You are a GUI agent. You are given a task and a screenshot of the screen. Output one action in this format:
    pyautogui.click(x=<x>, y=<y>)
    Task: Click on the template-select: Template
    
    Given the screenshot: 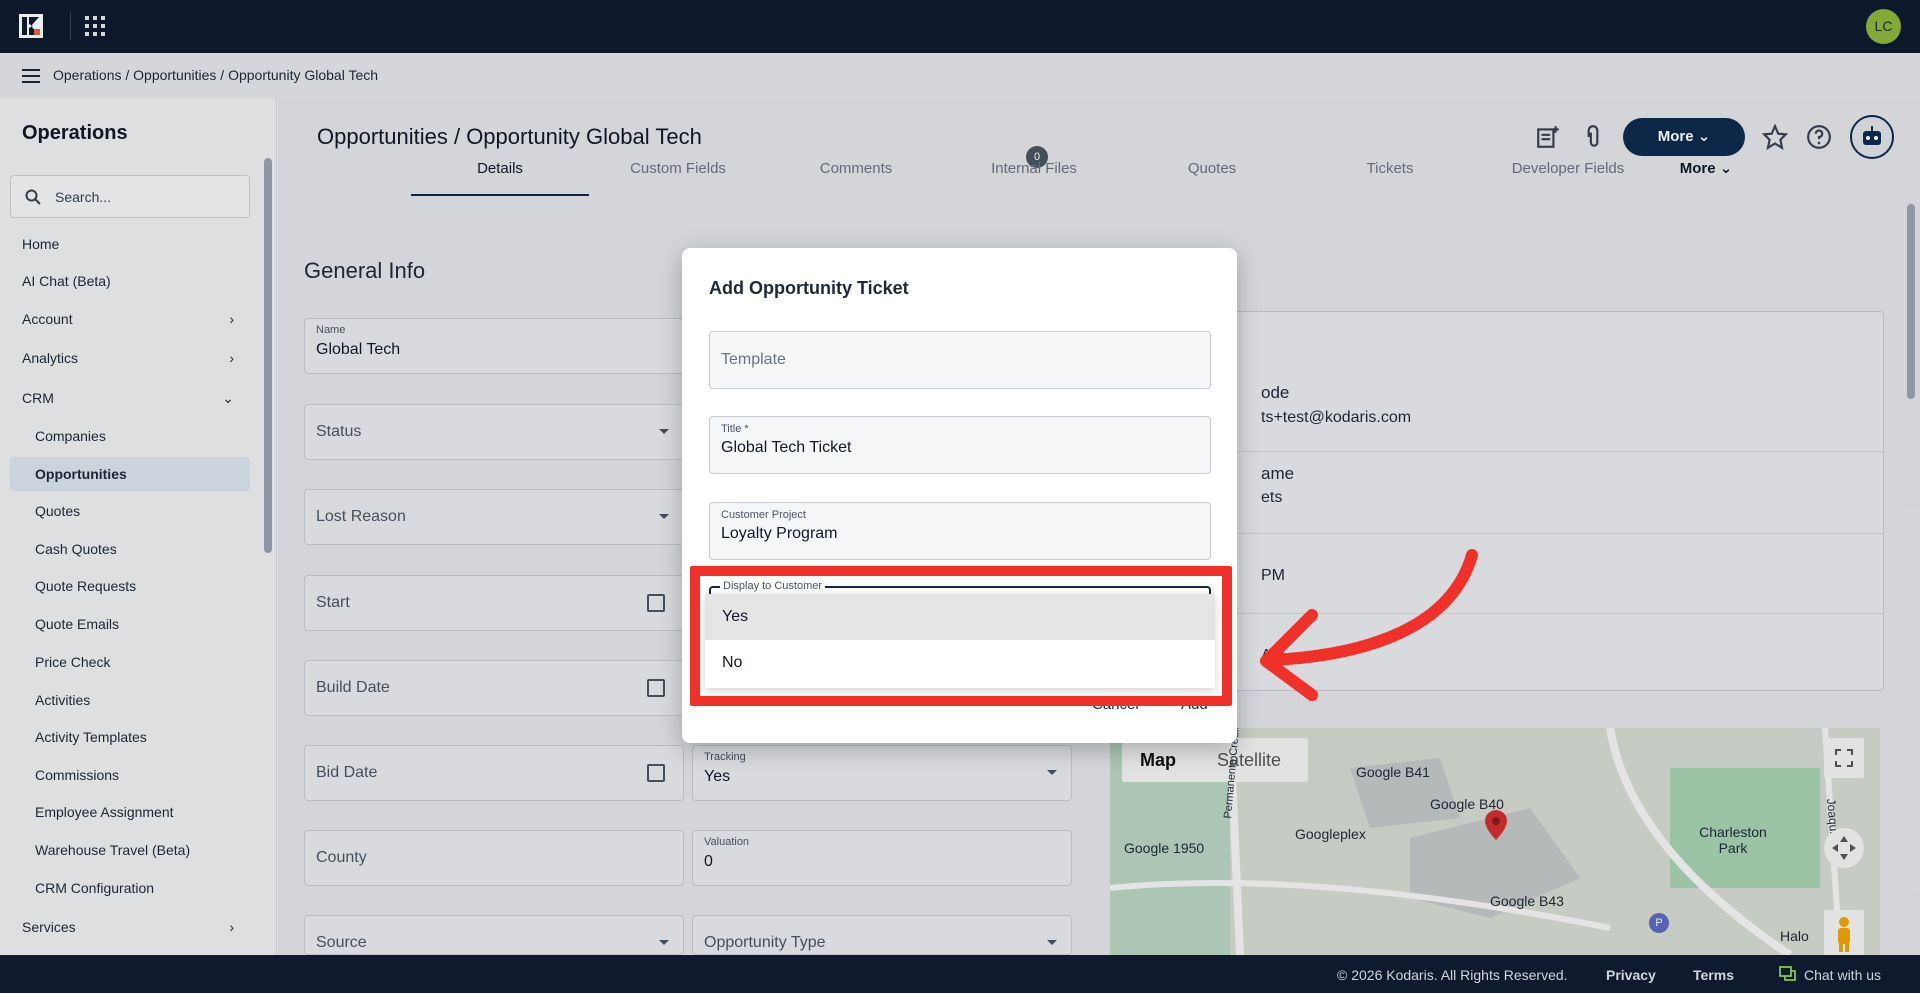 What is the action you would take?
    pyautogui.click(x=960, y=360)
    